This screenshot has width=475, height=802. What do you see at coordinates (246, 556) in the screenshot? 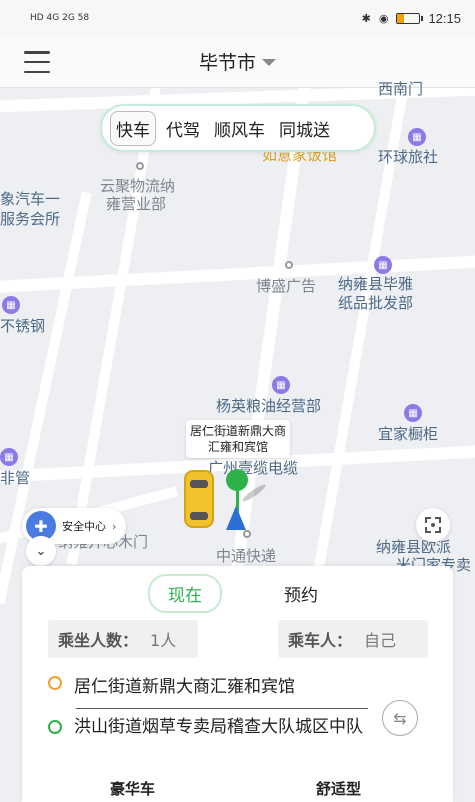
I see `poi-label: 中通快递` at bounding box center [246, 556].